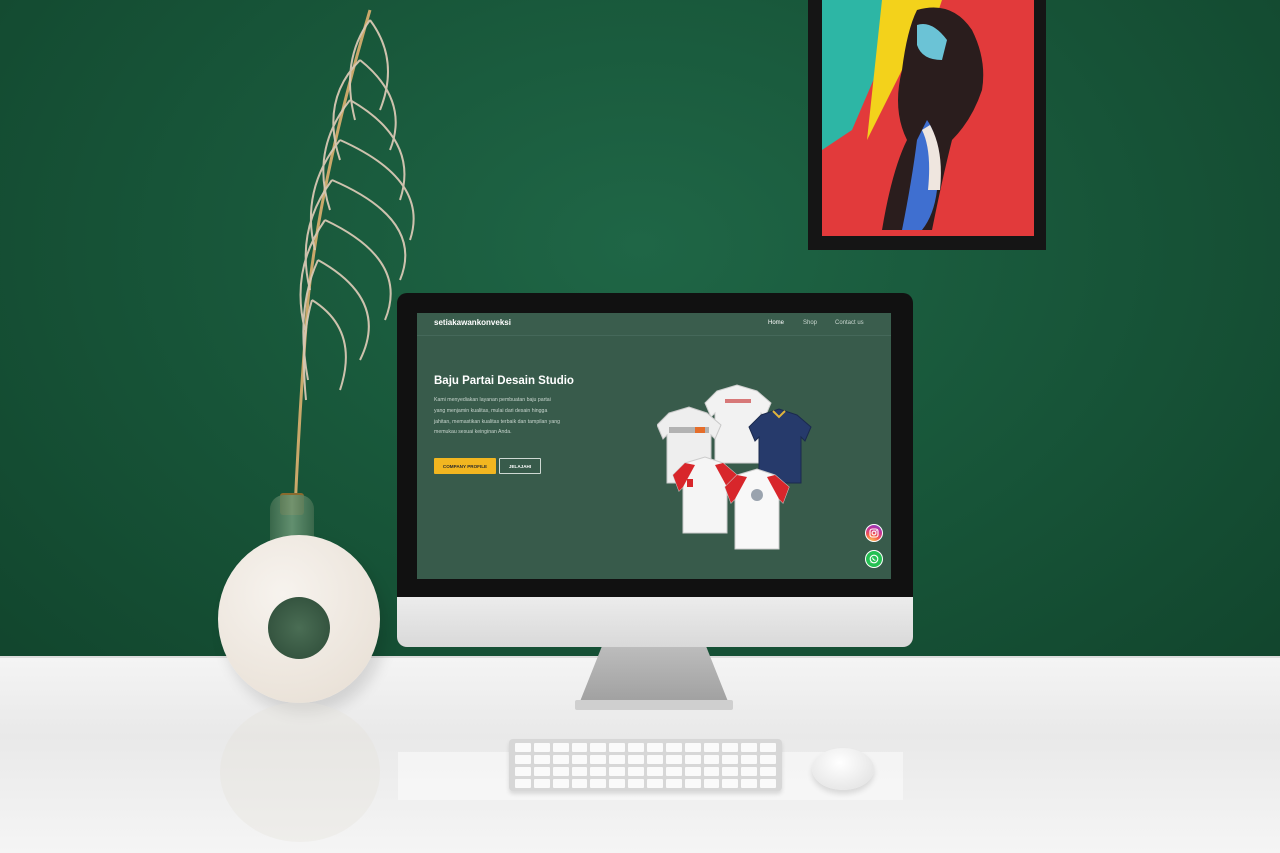 This screenshot has width=1280, height=853. I want to click on hero-title: Baju Partai Desain Studio, so click(504, 381).